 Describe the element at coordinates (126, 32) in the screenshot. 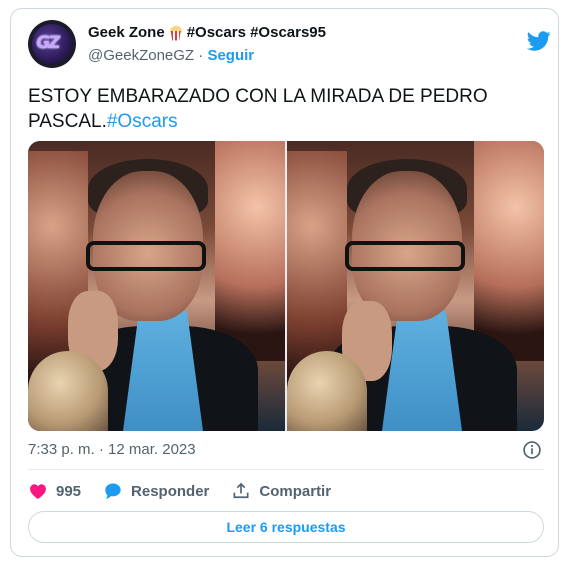

I see `author-display-name: Geek Zone` at that location.